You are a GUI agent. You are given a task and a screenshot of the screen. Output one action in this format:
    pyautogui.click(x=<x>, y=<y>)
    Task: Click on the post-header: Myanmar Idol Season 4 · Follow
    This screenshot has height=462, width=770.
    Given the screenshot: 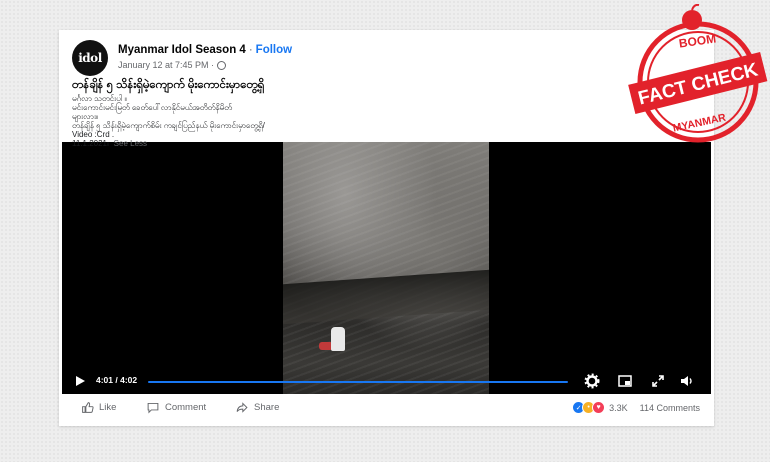 What is the action you would take?
    pyautogui.click(x=205, y=50)
    